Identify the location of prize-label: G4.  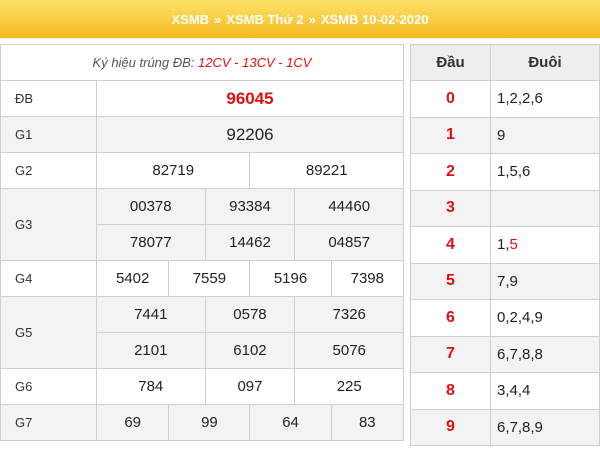
(48, 278).